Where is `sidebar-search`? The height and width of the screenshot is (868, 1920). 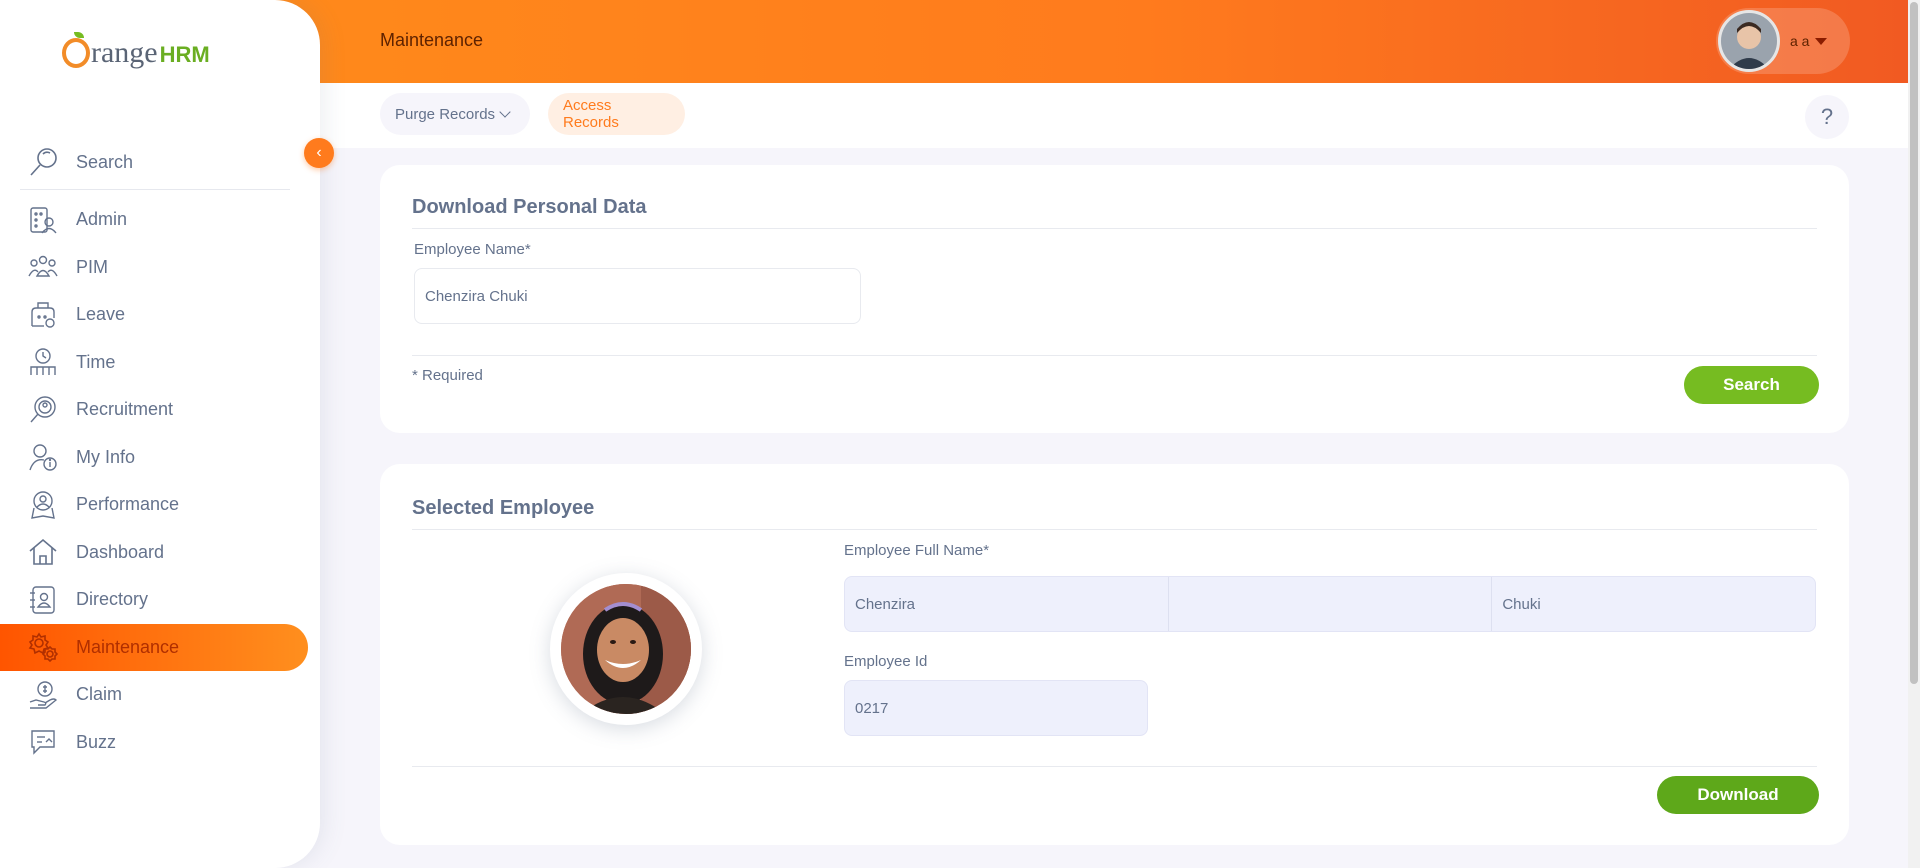 sidebar-search is located at coordinates (155, 163).